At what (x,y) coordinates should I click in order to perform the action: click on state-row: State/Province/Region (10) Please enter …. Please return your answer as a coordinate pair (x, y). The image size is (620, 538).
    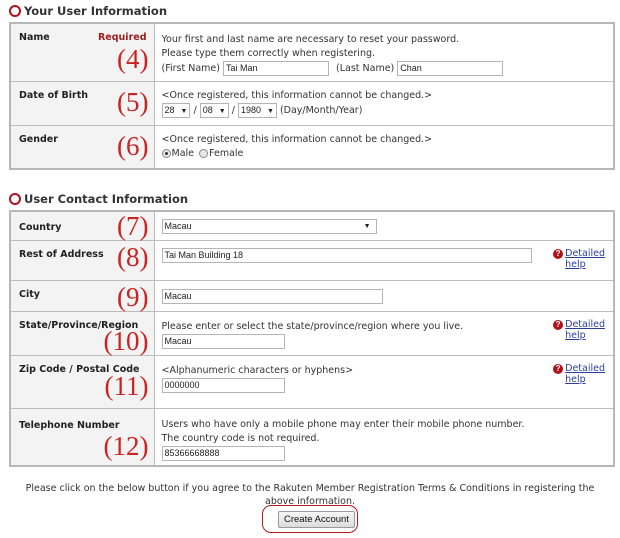
    Looking at the image, I should click on (312, 333).